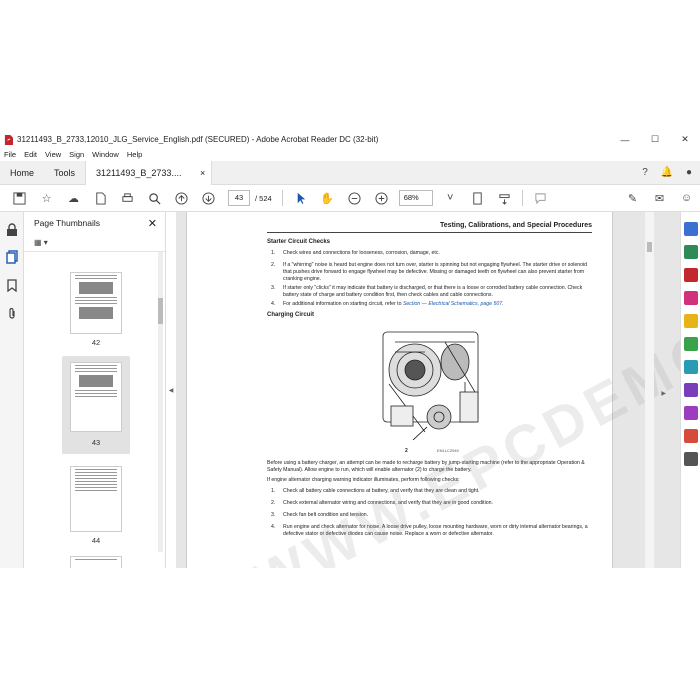  What do you see at coordinates (208, 198) in the screenshot?
I see `next-page-icon` at bounding box center [208, 198].